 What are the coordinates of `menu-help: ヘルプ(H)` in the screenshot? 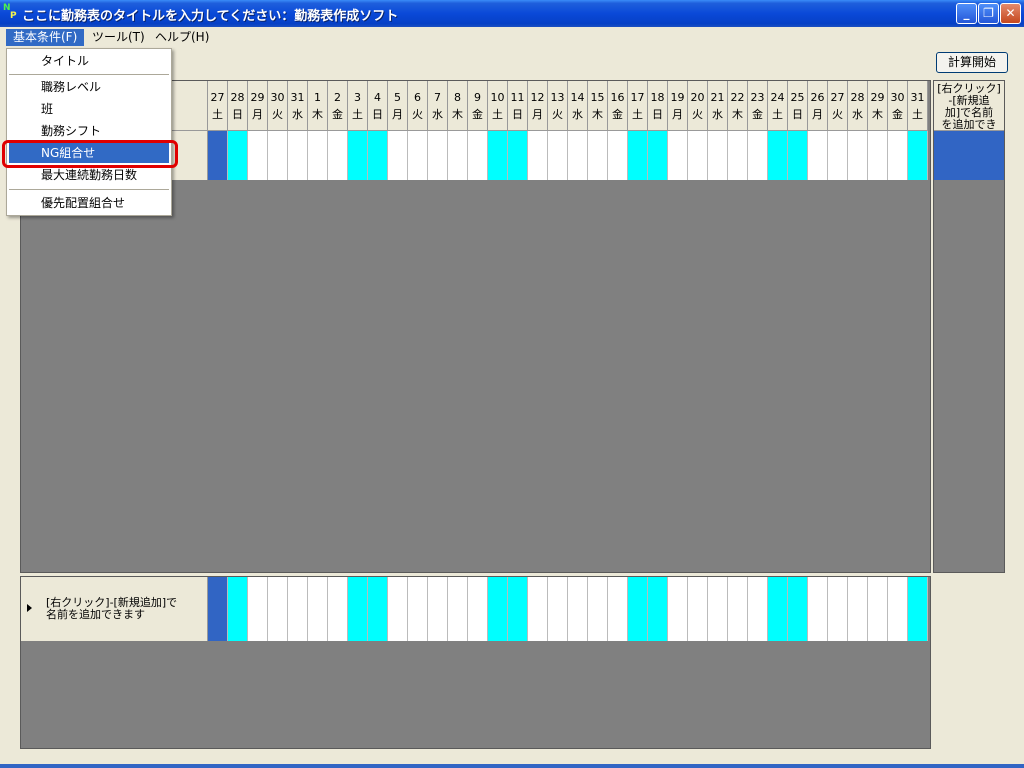 It's located at (182, 37).